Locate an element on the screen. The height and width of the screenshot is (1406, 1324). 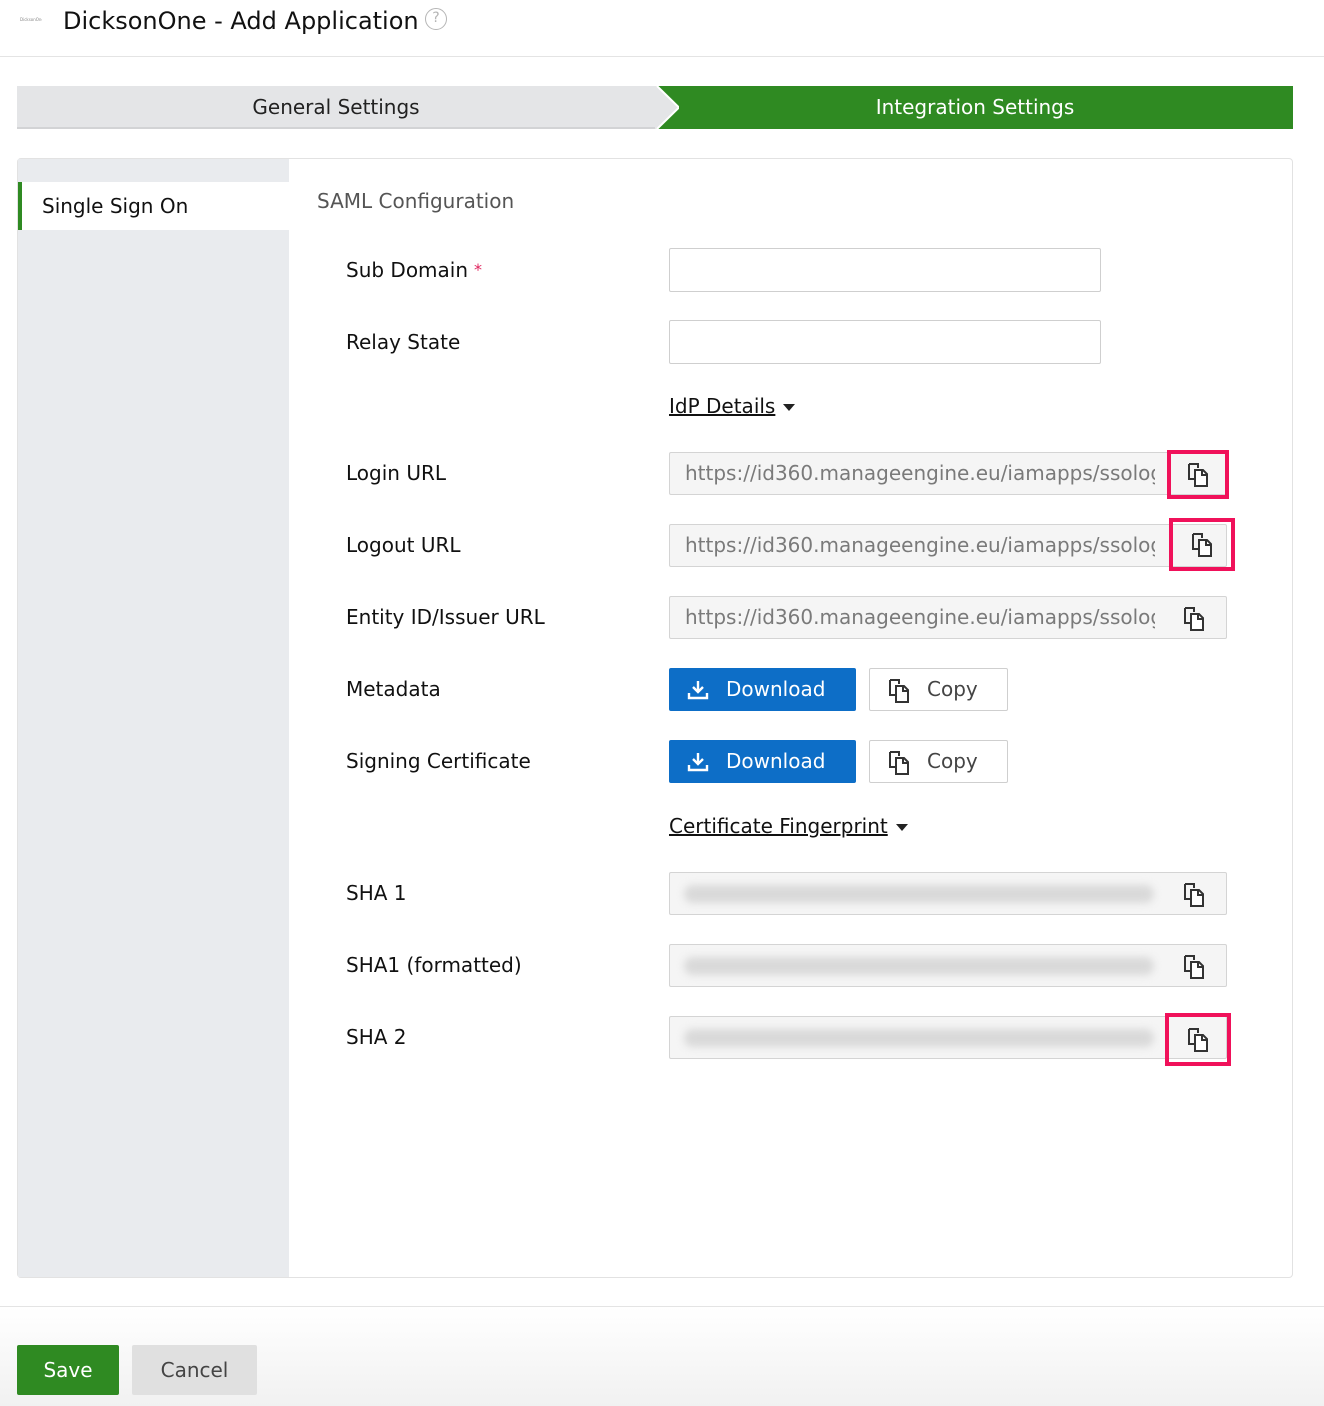
idp-details-toggle: IdP Details is located at coordinates (732, 406).